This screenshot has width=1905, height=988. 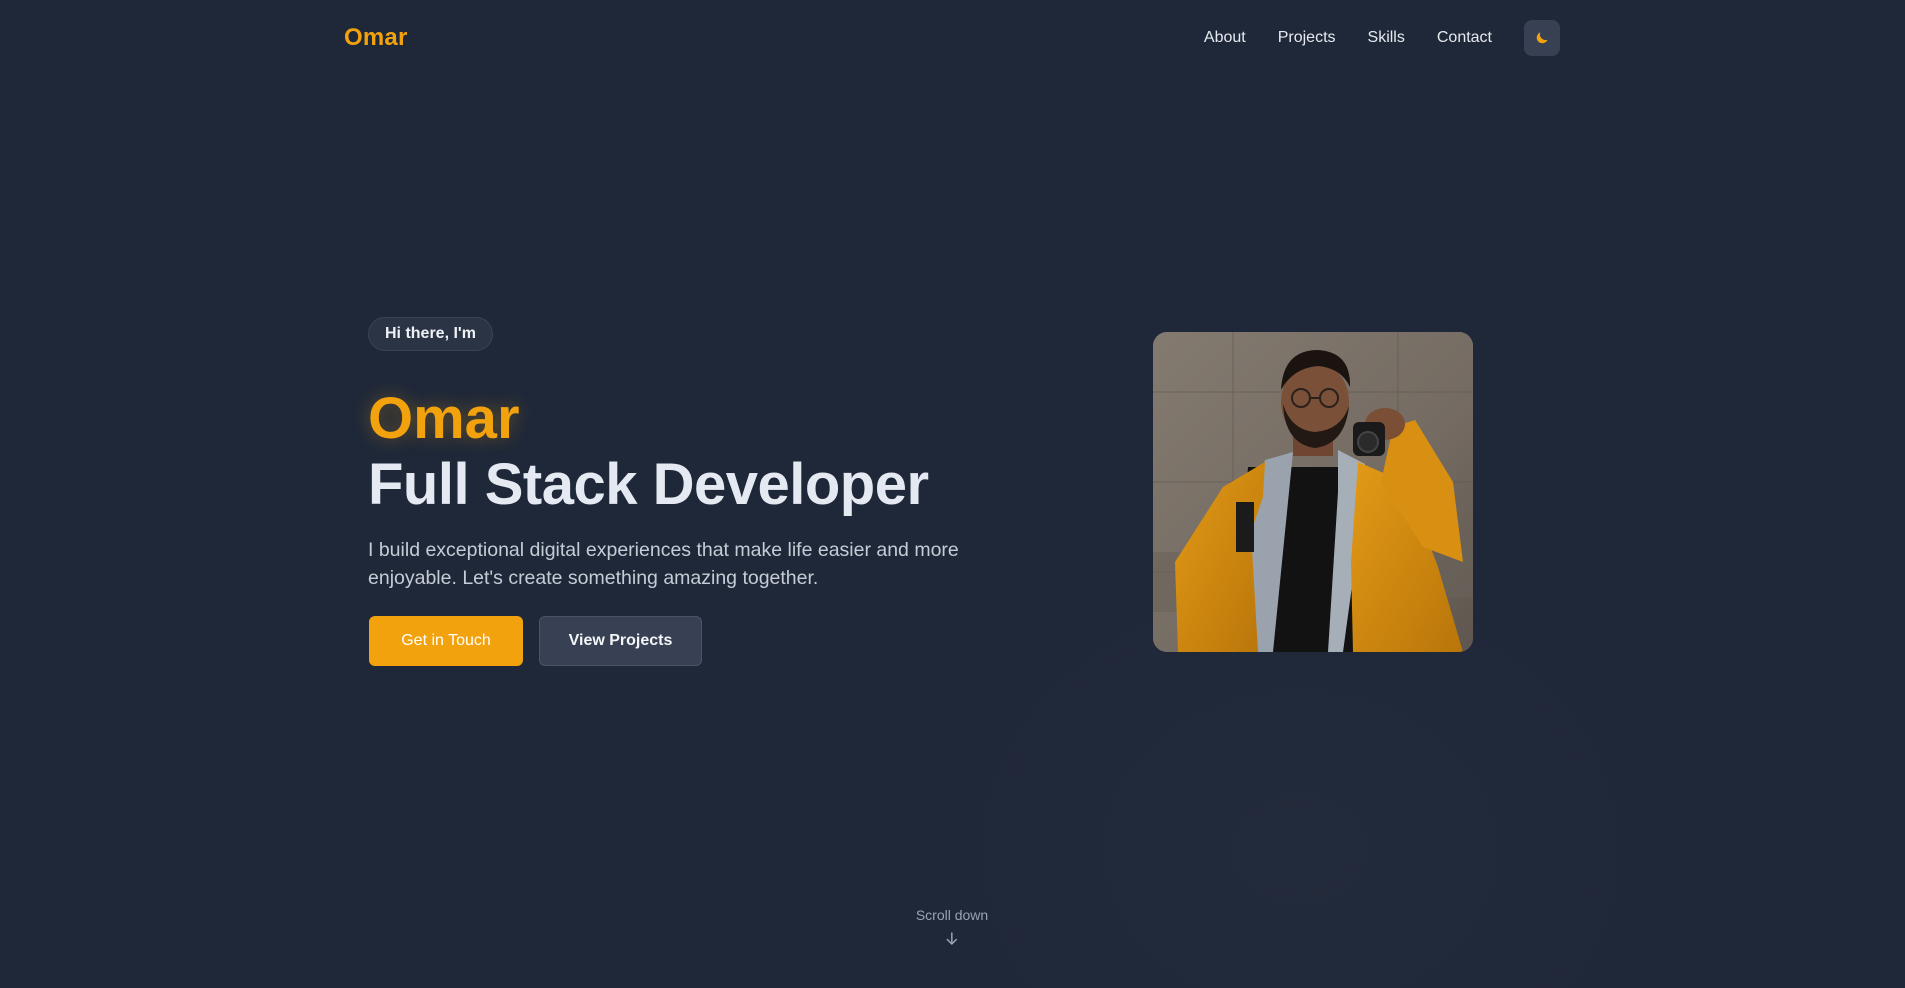 I want to click on brand-logo: Omar, so click(x=376, y=38).